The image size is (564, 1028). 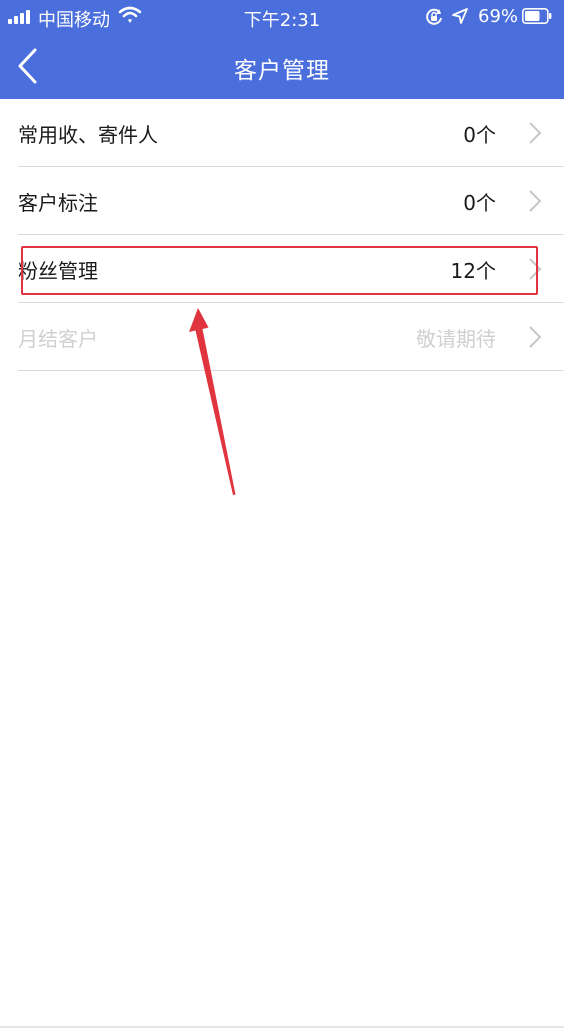 I want to click on row-label: 常用收、寄件人, so click(x=88, y=135).